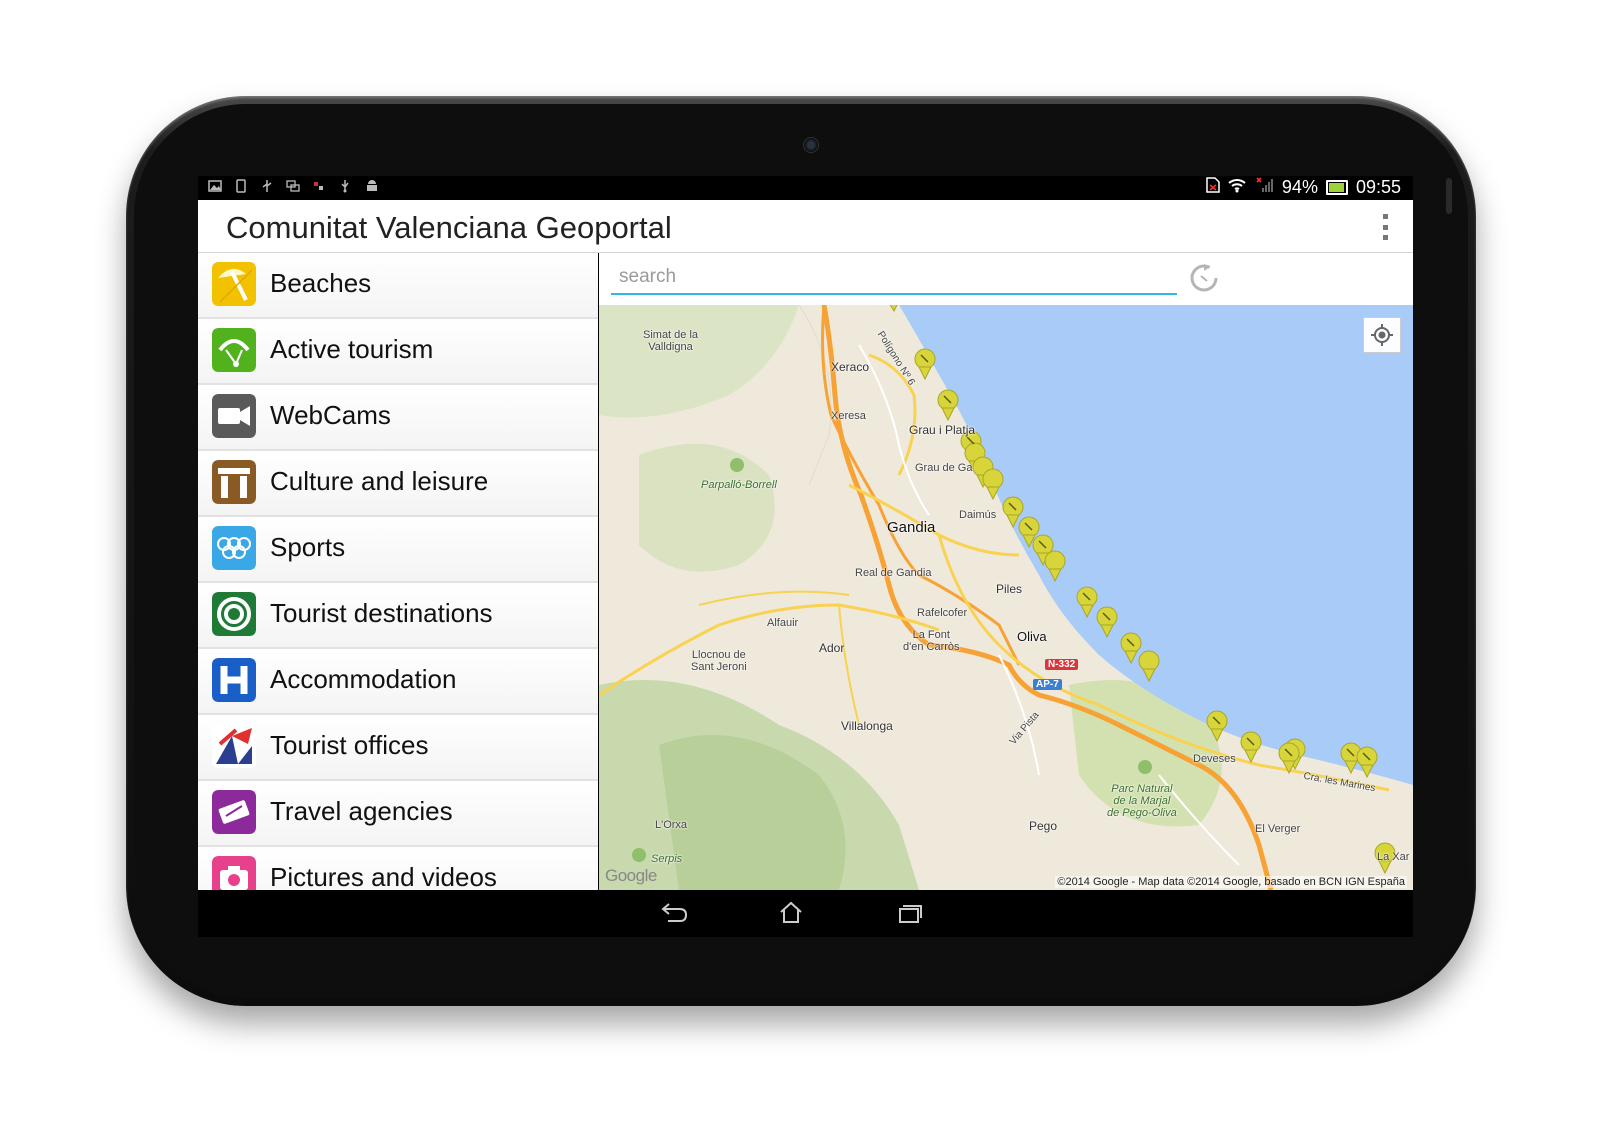 This screenshot has width=1600, height=1128. I want to click on place-label: Grau de Ga, so click(944, 468).